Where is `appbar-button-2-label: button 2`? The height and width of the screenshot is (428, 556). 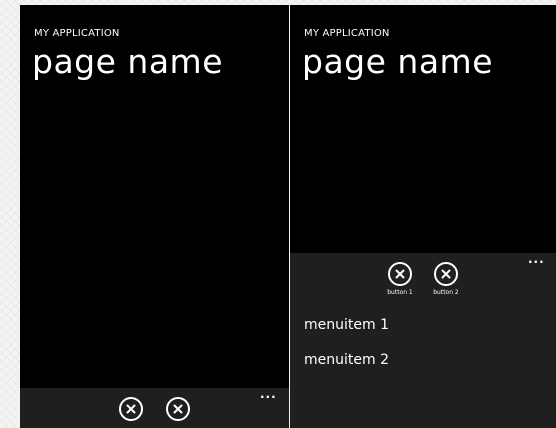 appbar-button-2-label: button 2 is located at coordinates (446, 292).